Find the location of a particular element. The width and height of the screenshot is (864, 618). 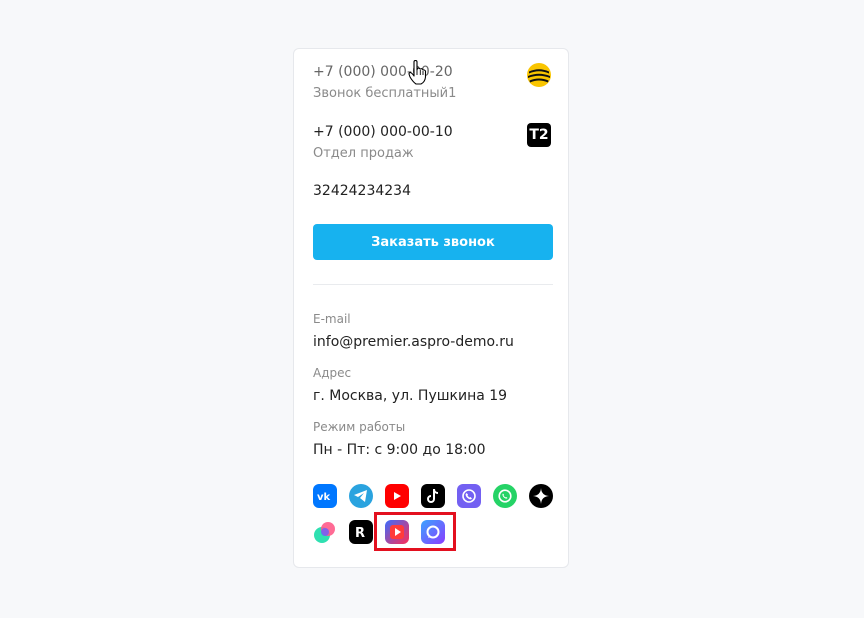

order-call-button: Заказать звонок is located at coordinates (433, 242).